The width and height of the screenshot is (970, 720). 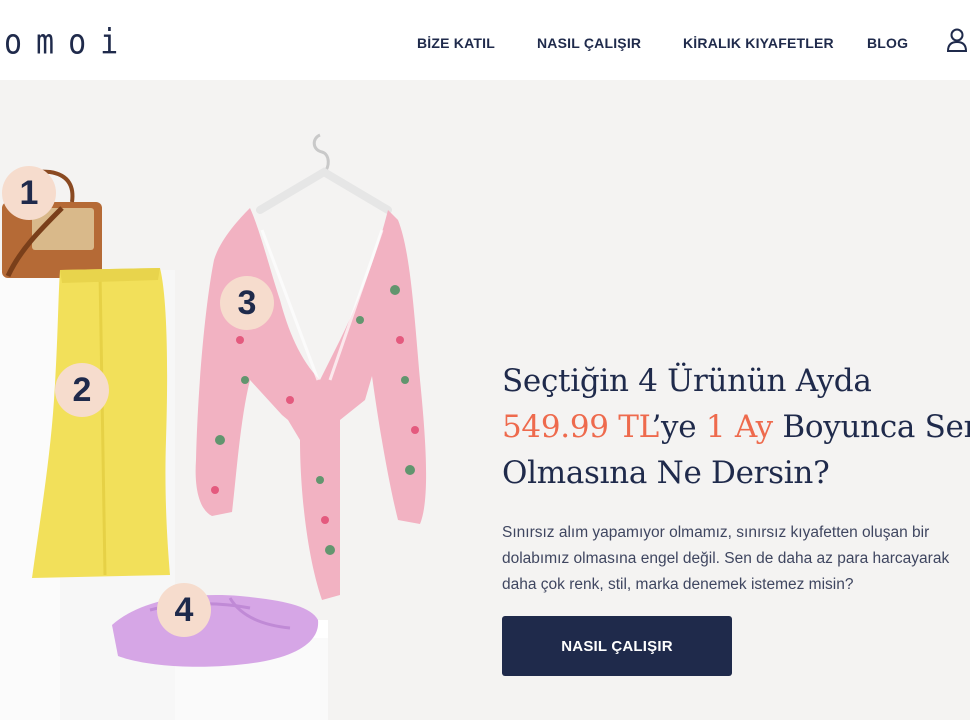 What do you see at coordinates (758, 43) in the screenshot?
I see `nav-kiralik-kiyafetler: KİRALIK KIYAFETLER` at bounding box center [758, 43].